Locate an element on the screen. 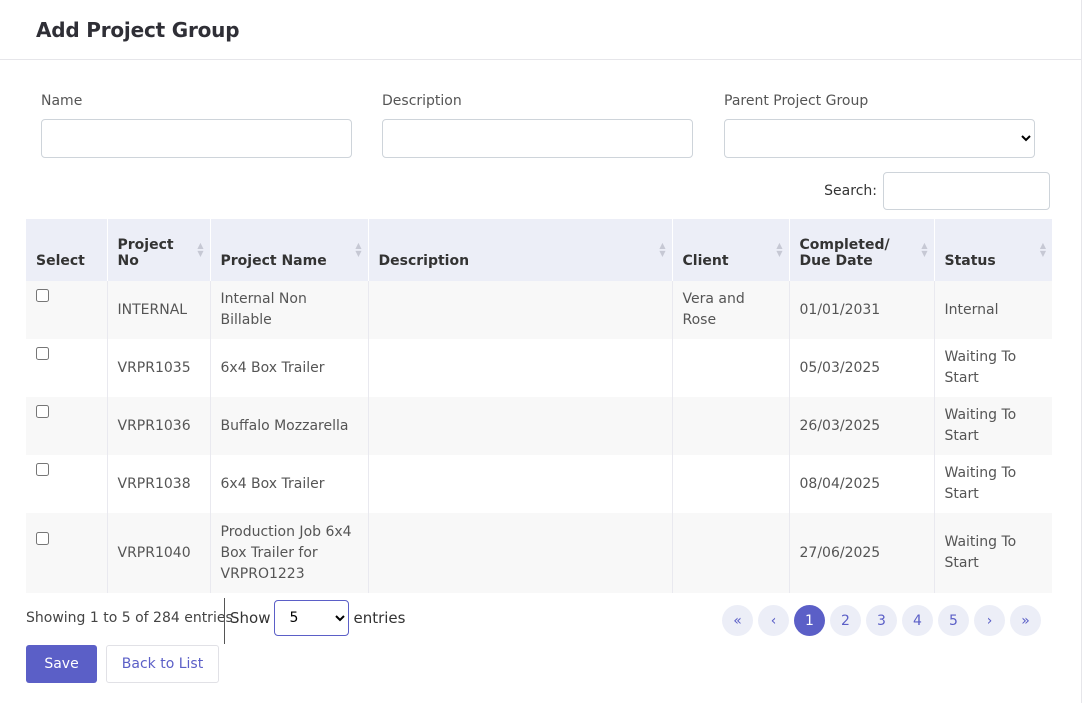 This screenshot has height=703, width=1082. column-header-project-no: Project No ▲ ▼ is located at coordinates (159, 250).